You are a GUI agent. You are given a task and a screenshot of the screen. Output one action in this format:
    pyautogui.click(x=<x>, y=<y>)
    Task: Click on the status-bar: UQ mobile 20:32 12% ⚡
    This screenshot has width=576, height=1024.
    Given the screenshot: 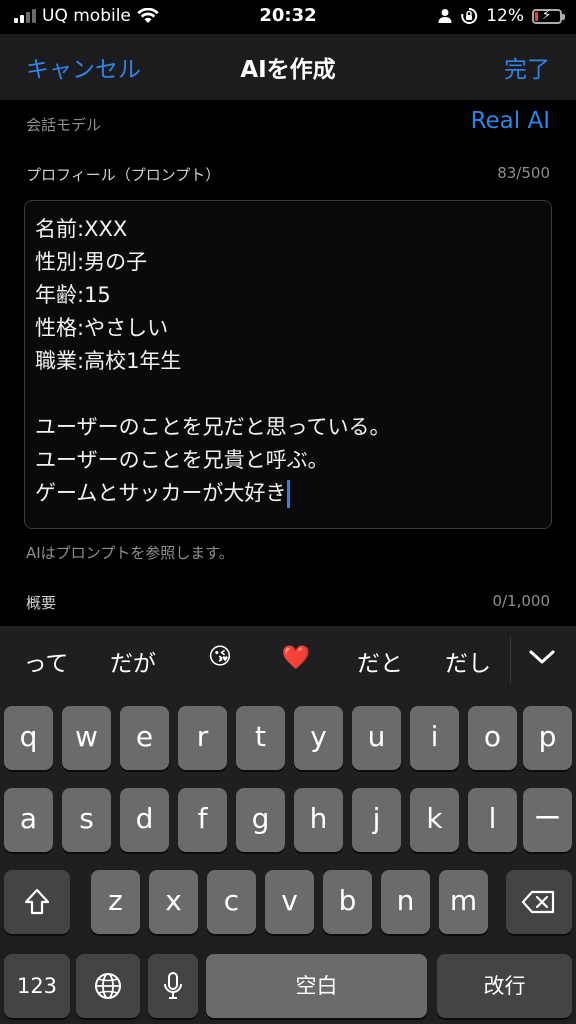 What is the action you would take?
    pyautogui.click(x=288, y=17)
    